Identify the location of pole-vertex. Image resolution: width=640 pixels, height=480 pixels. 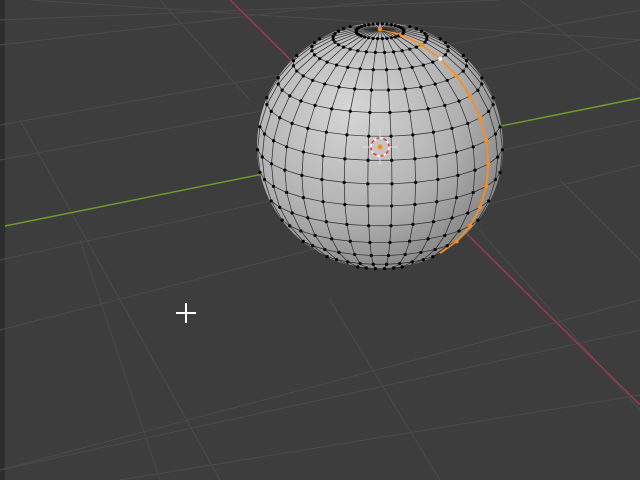
(380, 29).